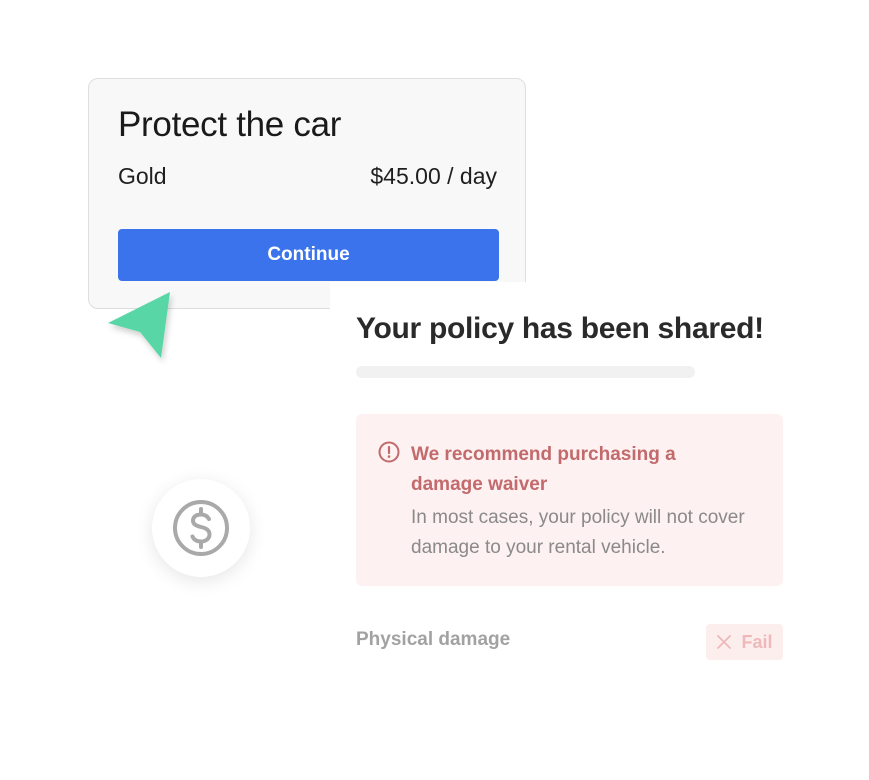  What do you see at coordinates (543, 469) in the screenshot?
I see `alert-heading: We recommend purchasing a damage waiver` at bounding box center [543, 469].